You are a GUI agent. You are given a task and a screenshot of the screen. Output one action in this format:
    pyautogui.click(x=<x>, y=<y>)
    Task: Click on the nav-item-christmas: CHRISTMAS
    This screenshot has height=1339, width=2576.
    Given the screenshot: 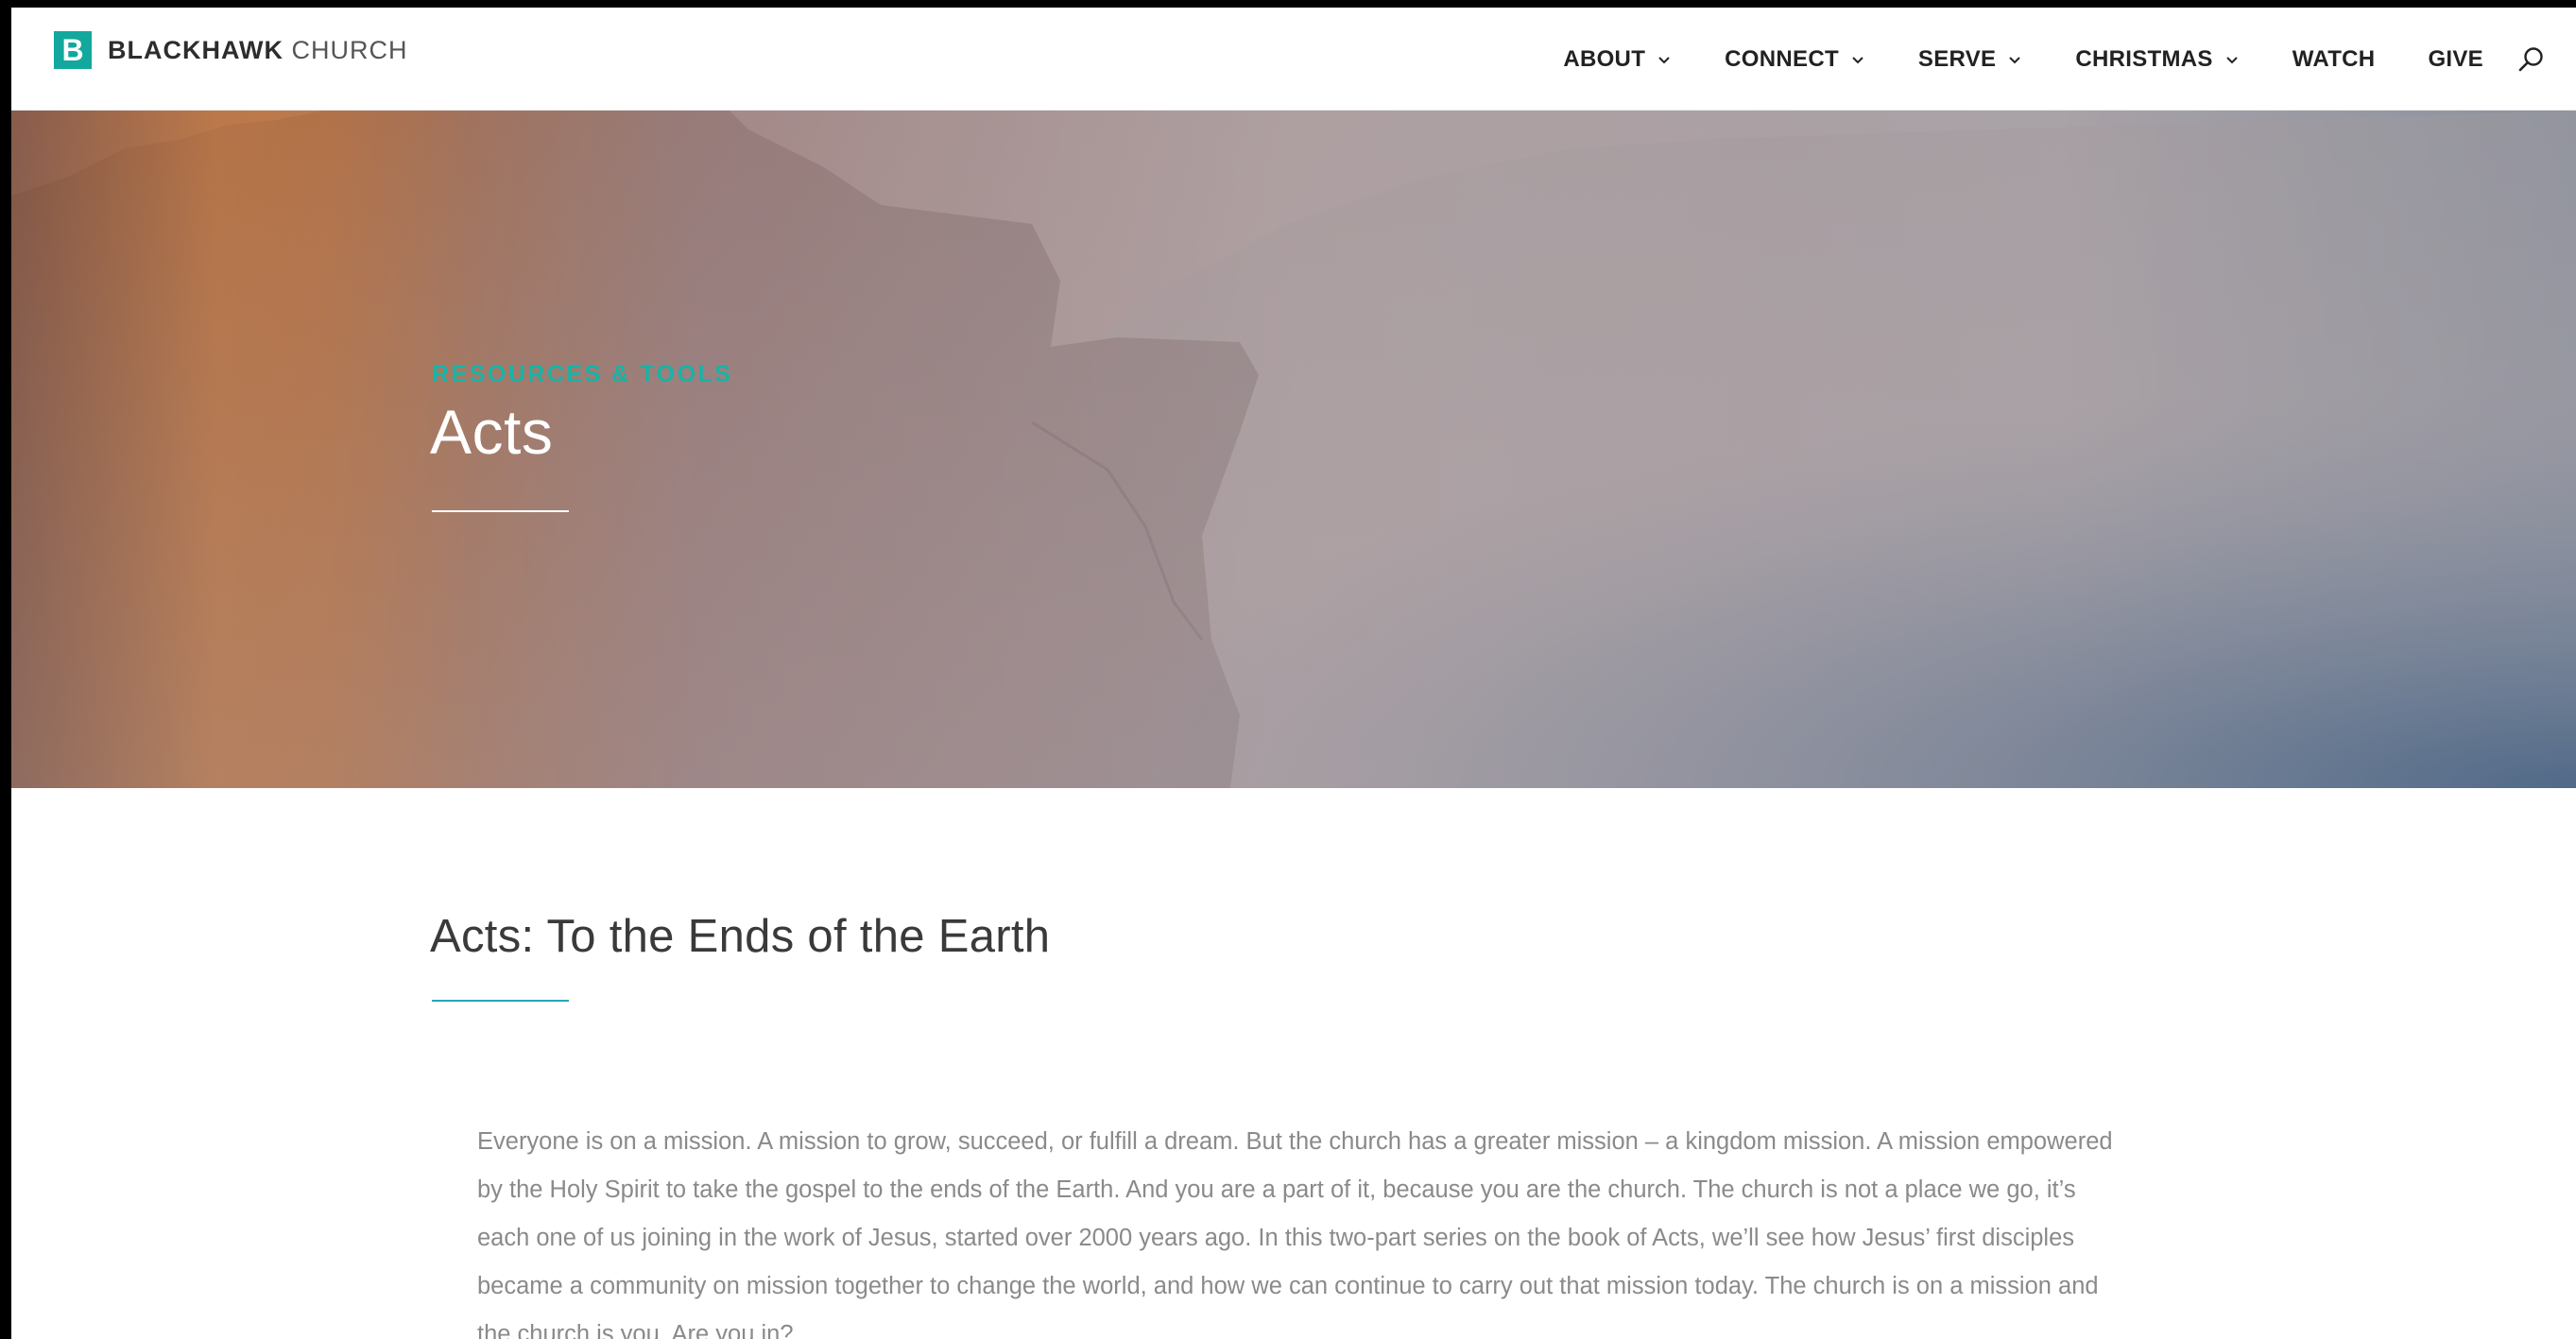 What is the action you would take?
    pyautogui.click(x=2157, y=59)
    